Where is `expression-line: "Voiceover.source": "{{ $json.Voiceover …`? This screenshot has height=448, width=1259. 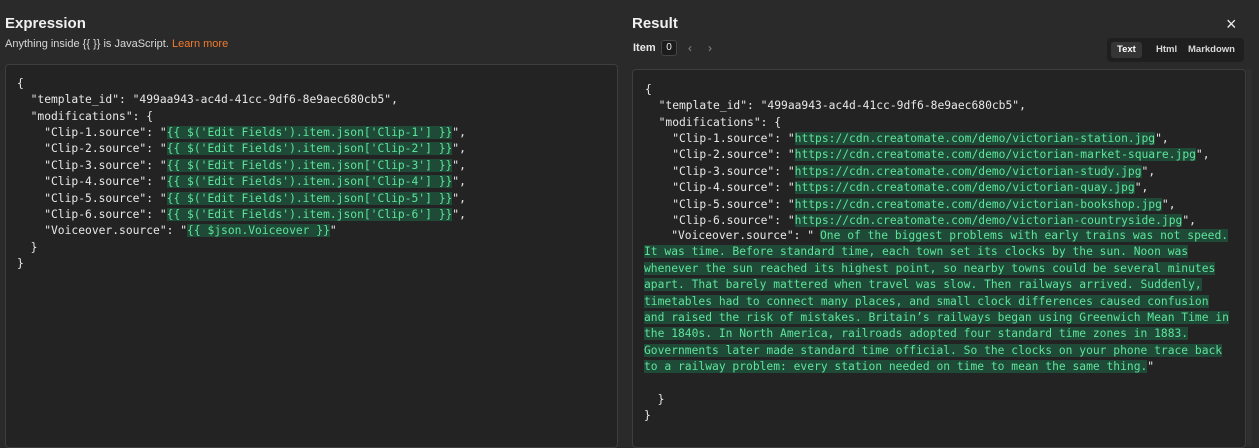
expression-line: "Voiceover.source": "{{ $json.Voiceover … is located at coordinates (241, 231).